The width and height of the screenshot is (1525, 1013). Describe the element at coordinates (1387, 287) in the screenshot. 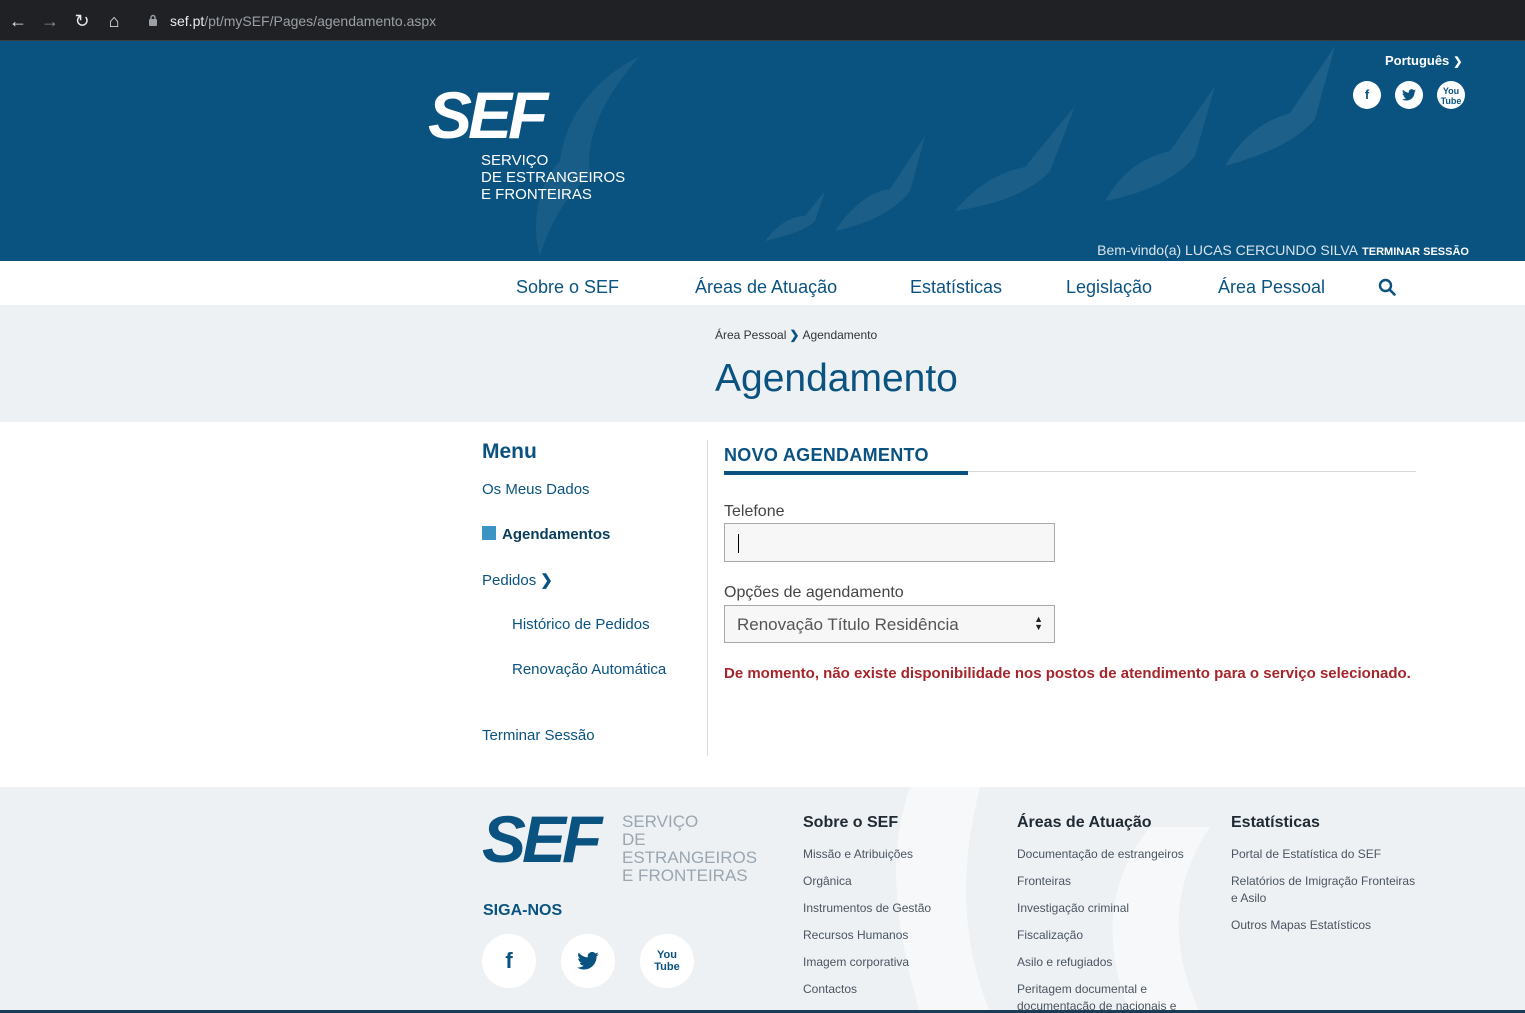

I see `search-icon` at that location.